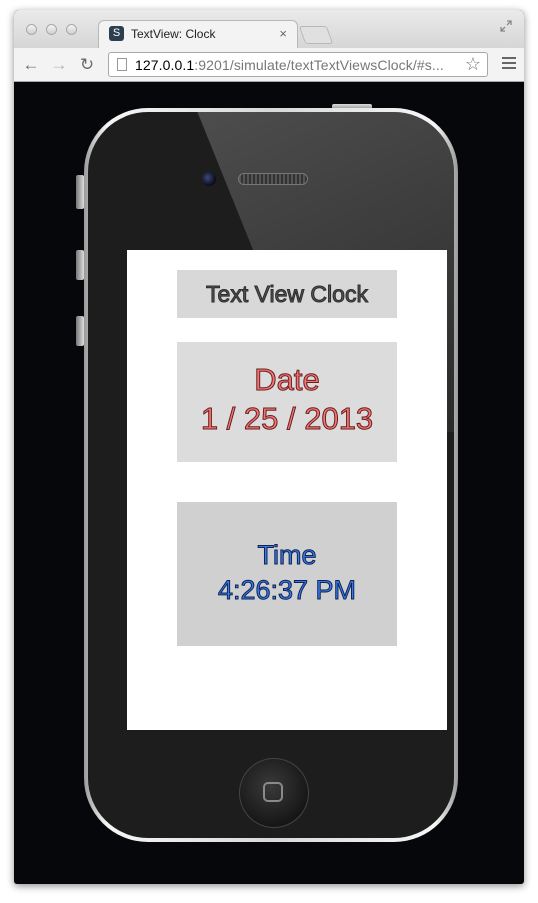  I want to click on home-square-icon, so click(273, 792).